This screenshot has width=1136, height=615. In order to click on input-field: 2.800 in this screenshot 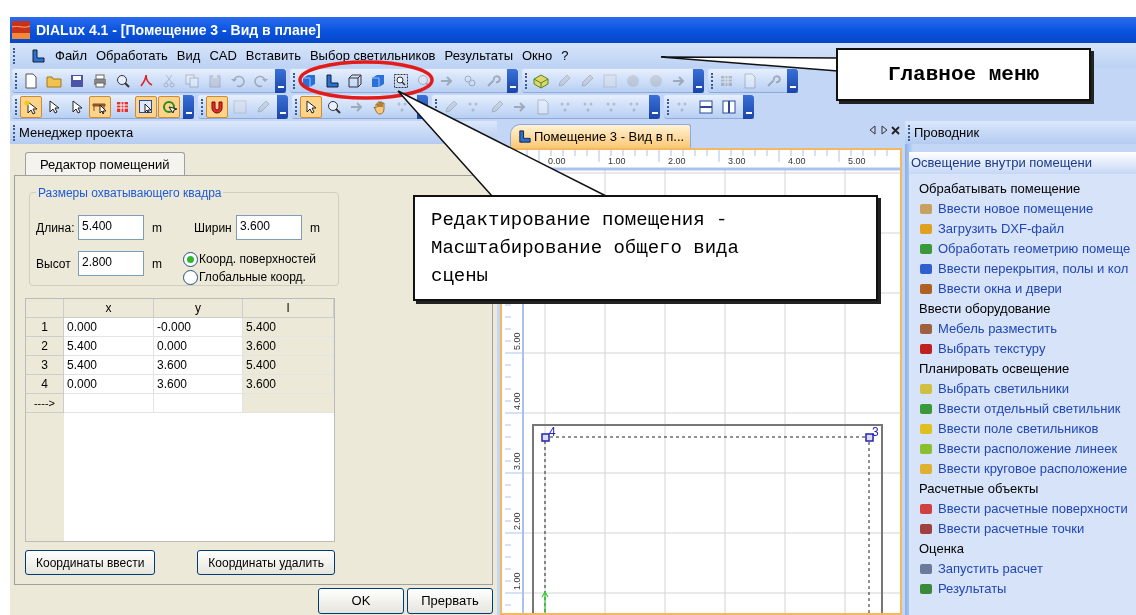, I will do `click(111, 263)`.